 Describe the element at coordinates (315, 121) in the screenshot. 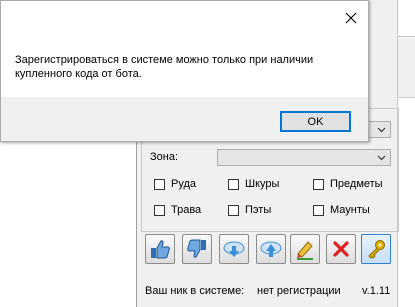

I see `ok-button: OK` at that location.